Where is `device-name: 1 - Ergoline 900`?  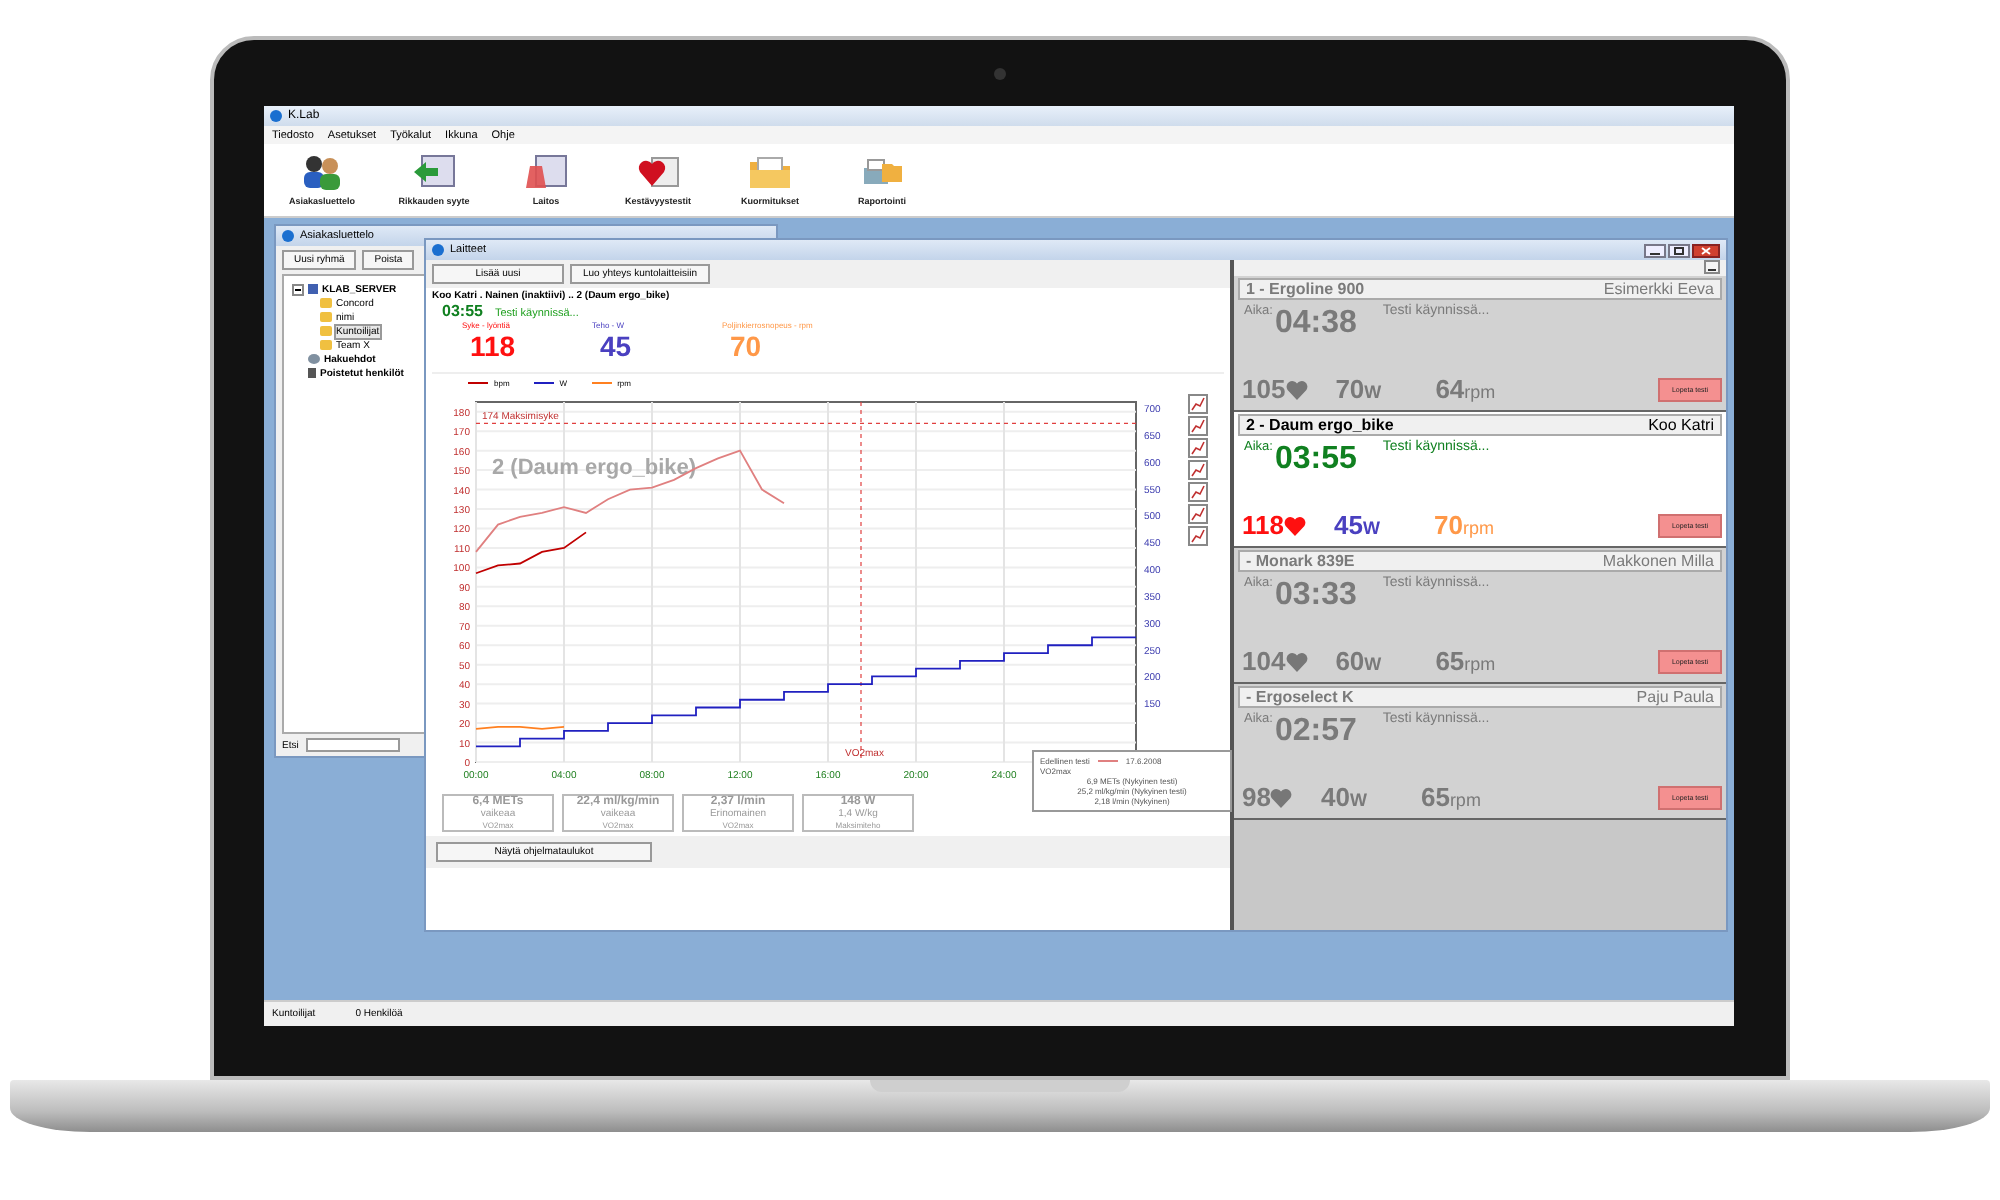
device-name: 1 - Ergoline 900 is located at coordinates (1305, 289).